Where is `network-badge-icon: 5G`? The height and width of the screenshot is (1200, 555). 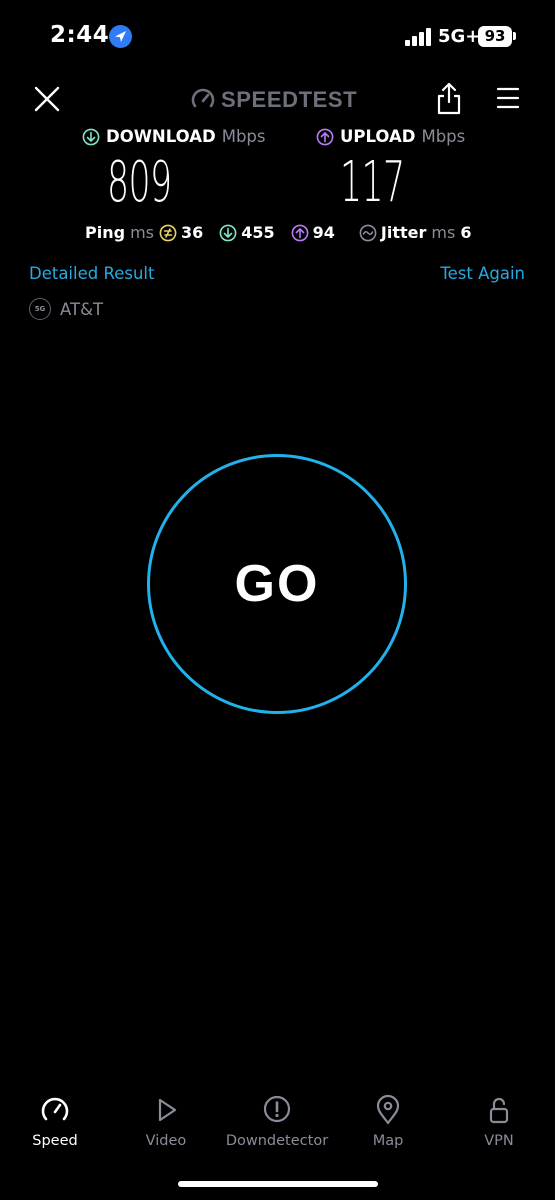
network-badge-icon: 5G is located at coordinates (40, 309).